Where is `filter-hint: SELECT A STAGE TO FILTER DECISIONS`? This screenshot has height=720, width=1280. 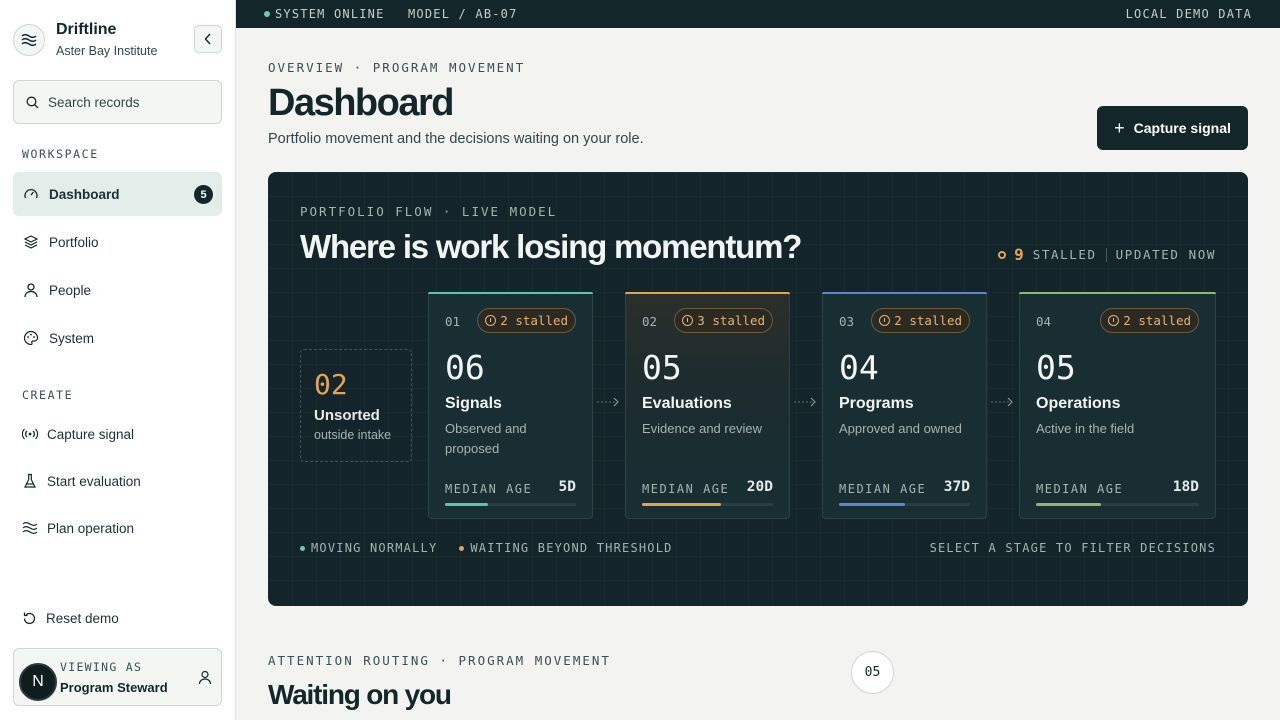 filter-hint: SELECT A STAGE TO FILTER DECISIONS is located at coordinates (1072, 548).